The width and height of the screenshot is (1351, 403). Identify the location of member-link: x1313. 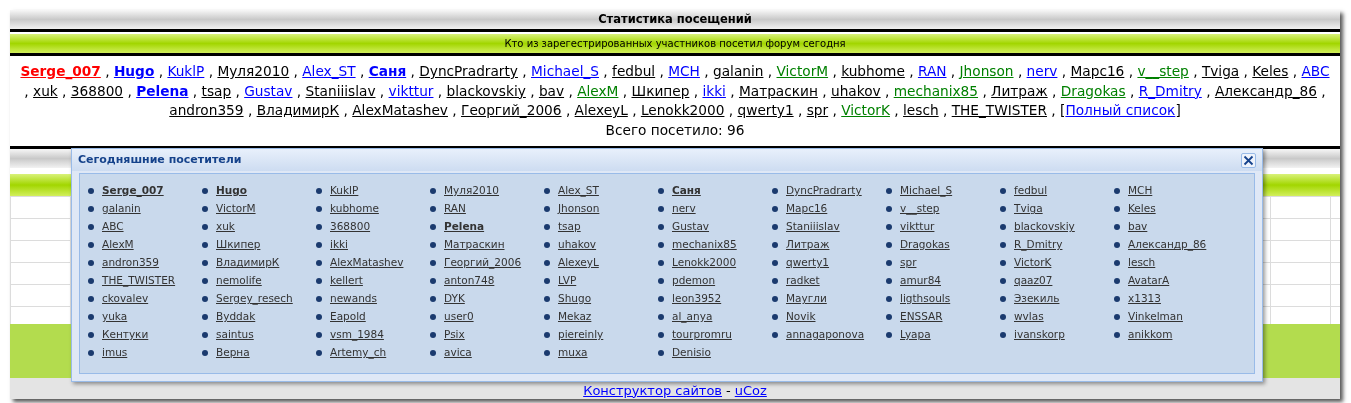
(1144, 299).